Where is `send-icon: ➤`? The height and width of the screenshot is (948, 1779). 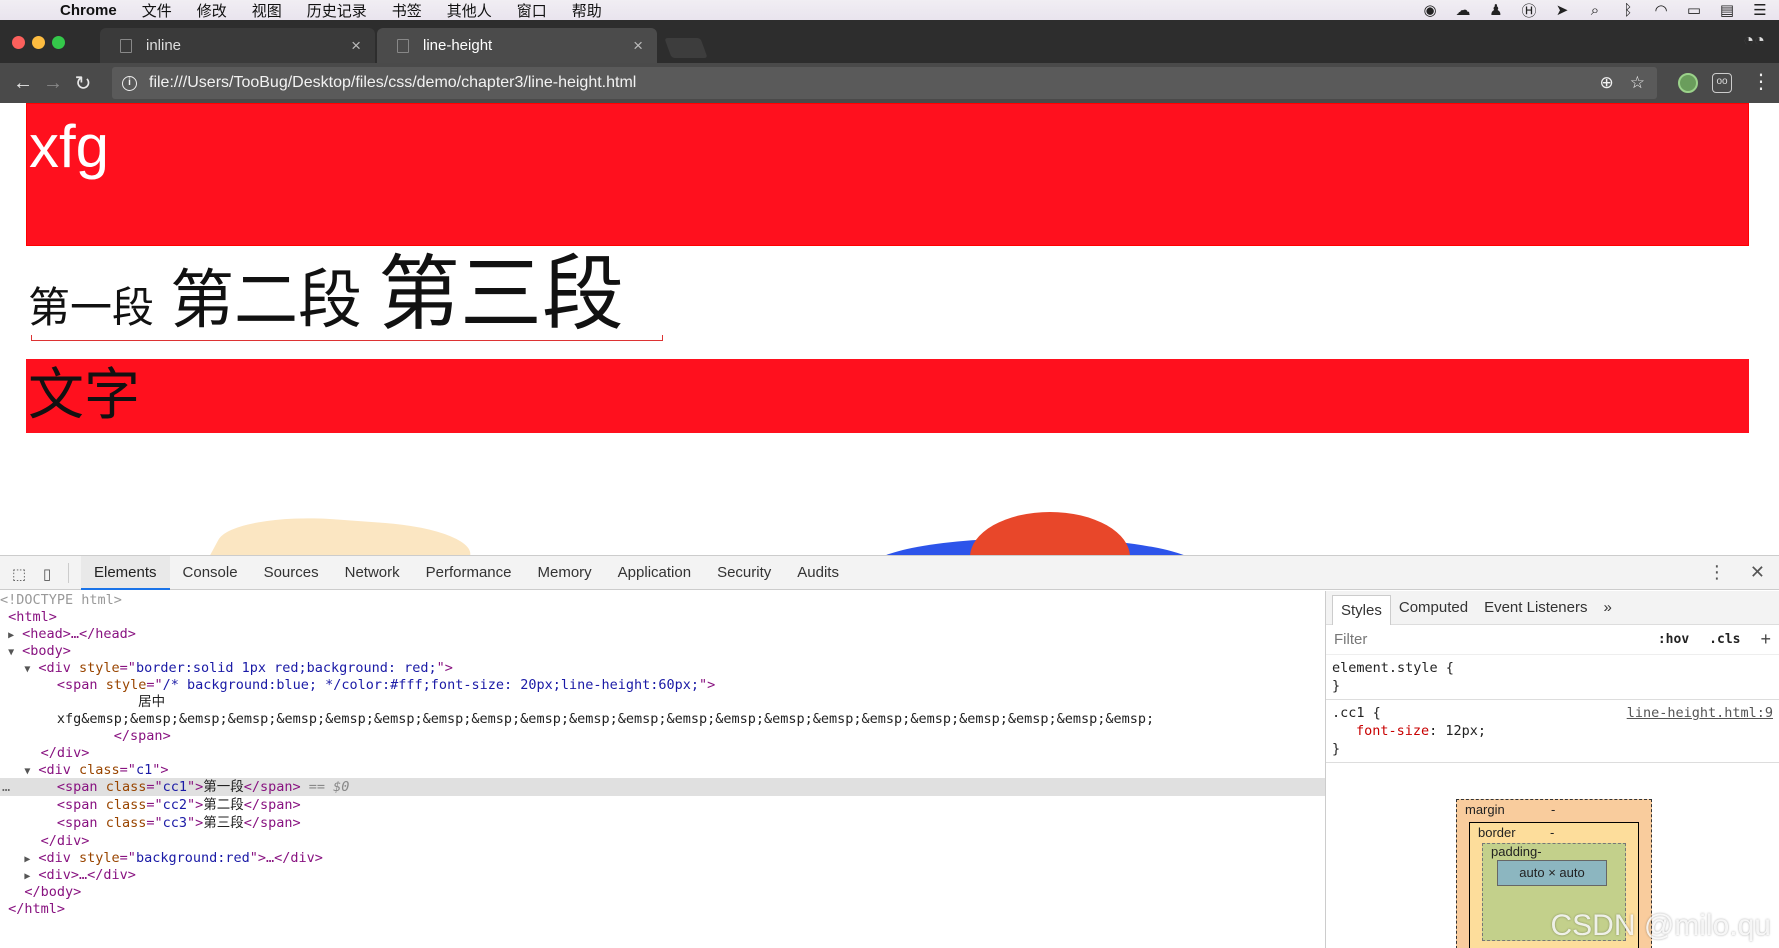
send-icon: ➤ is located at coordinates (1562, 10).